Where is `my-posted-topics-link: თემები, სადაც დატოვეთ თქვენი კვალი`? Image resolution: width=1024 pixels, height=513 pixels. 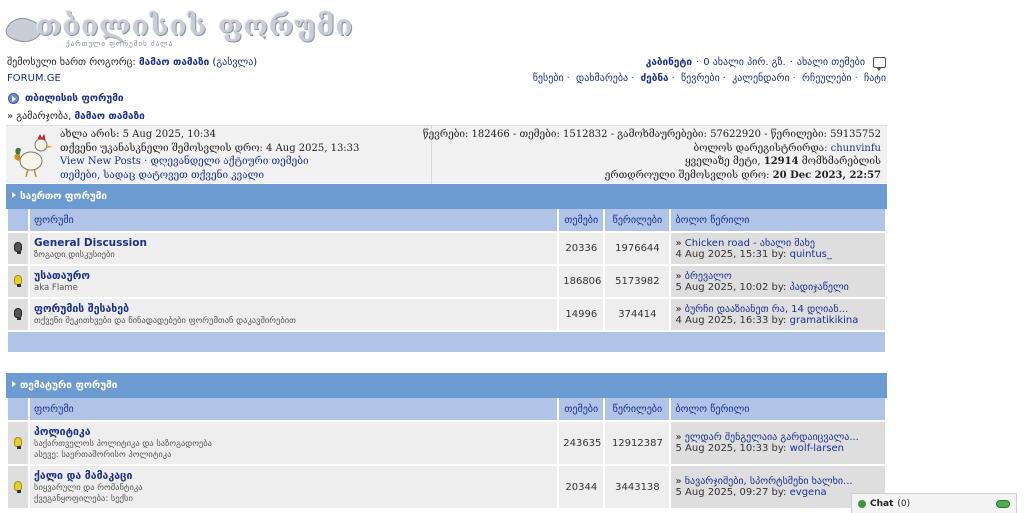 my-posted-topics-link: თემები, სადაც დატოვეთ თქვენი კვალი is located at coordinates (162, 175).